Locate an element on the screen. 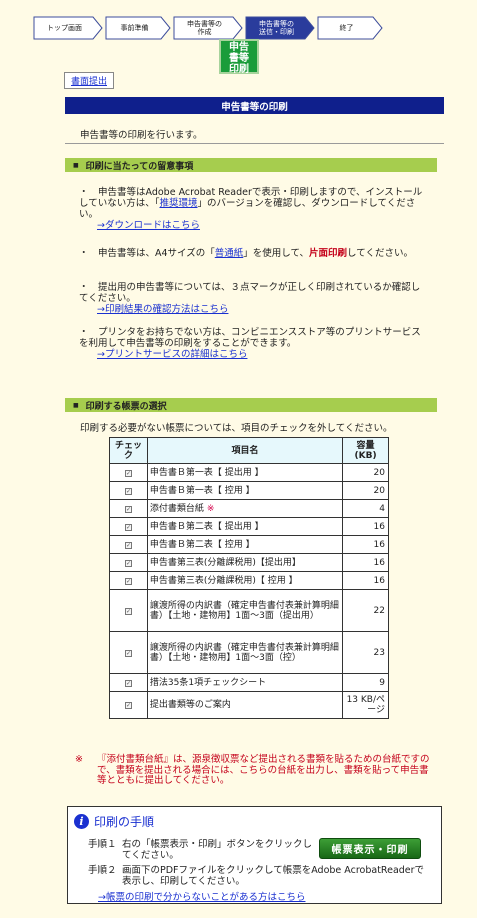 The image size is (477, 918). recommended-env-link: 推奨環境 is located at coordinates (178, 203).